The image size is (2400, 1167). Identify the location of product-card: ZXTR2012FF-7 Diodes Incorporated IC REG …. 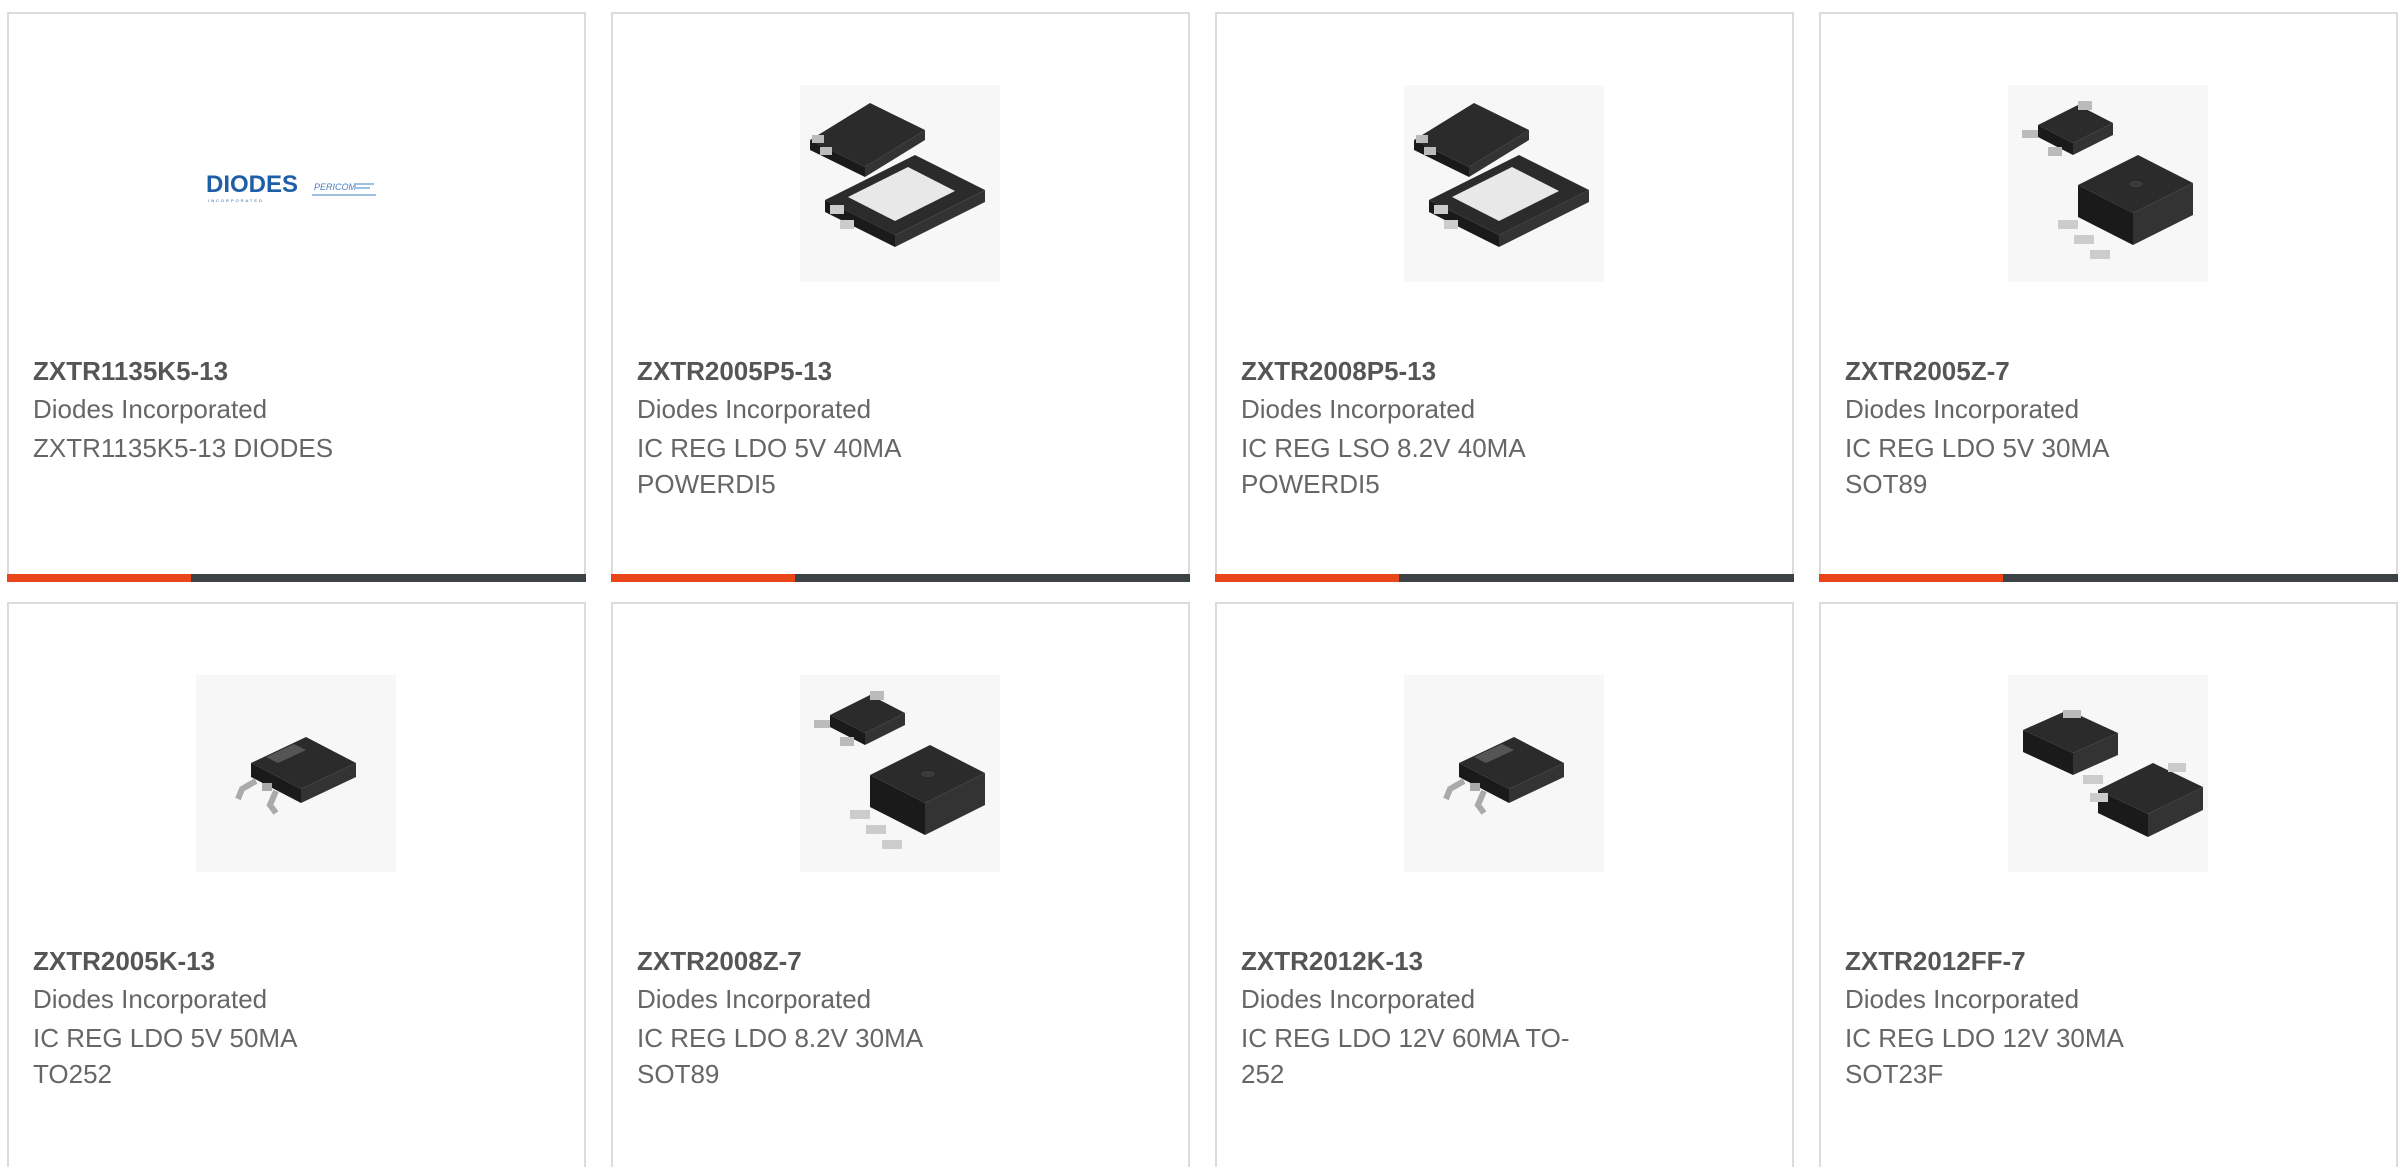
(2108, 884).